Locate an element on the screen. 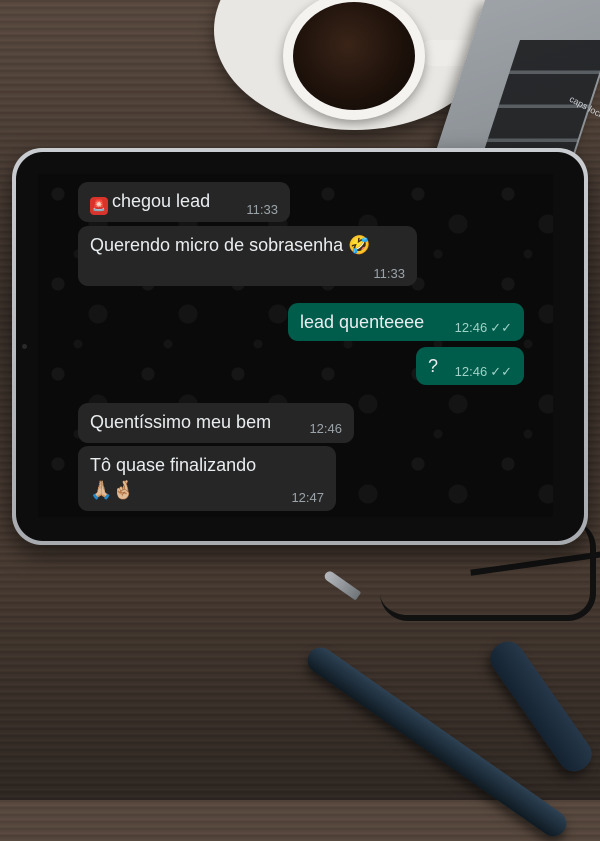 This screenshot has height=841, width=600. message-text: Querendo micro de sobrasenha is located at coordinates (217, 245).